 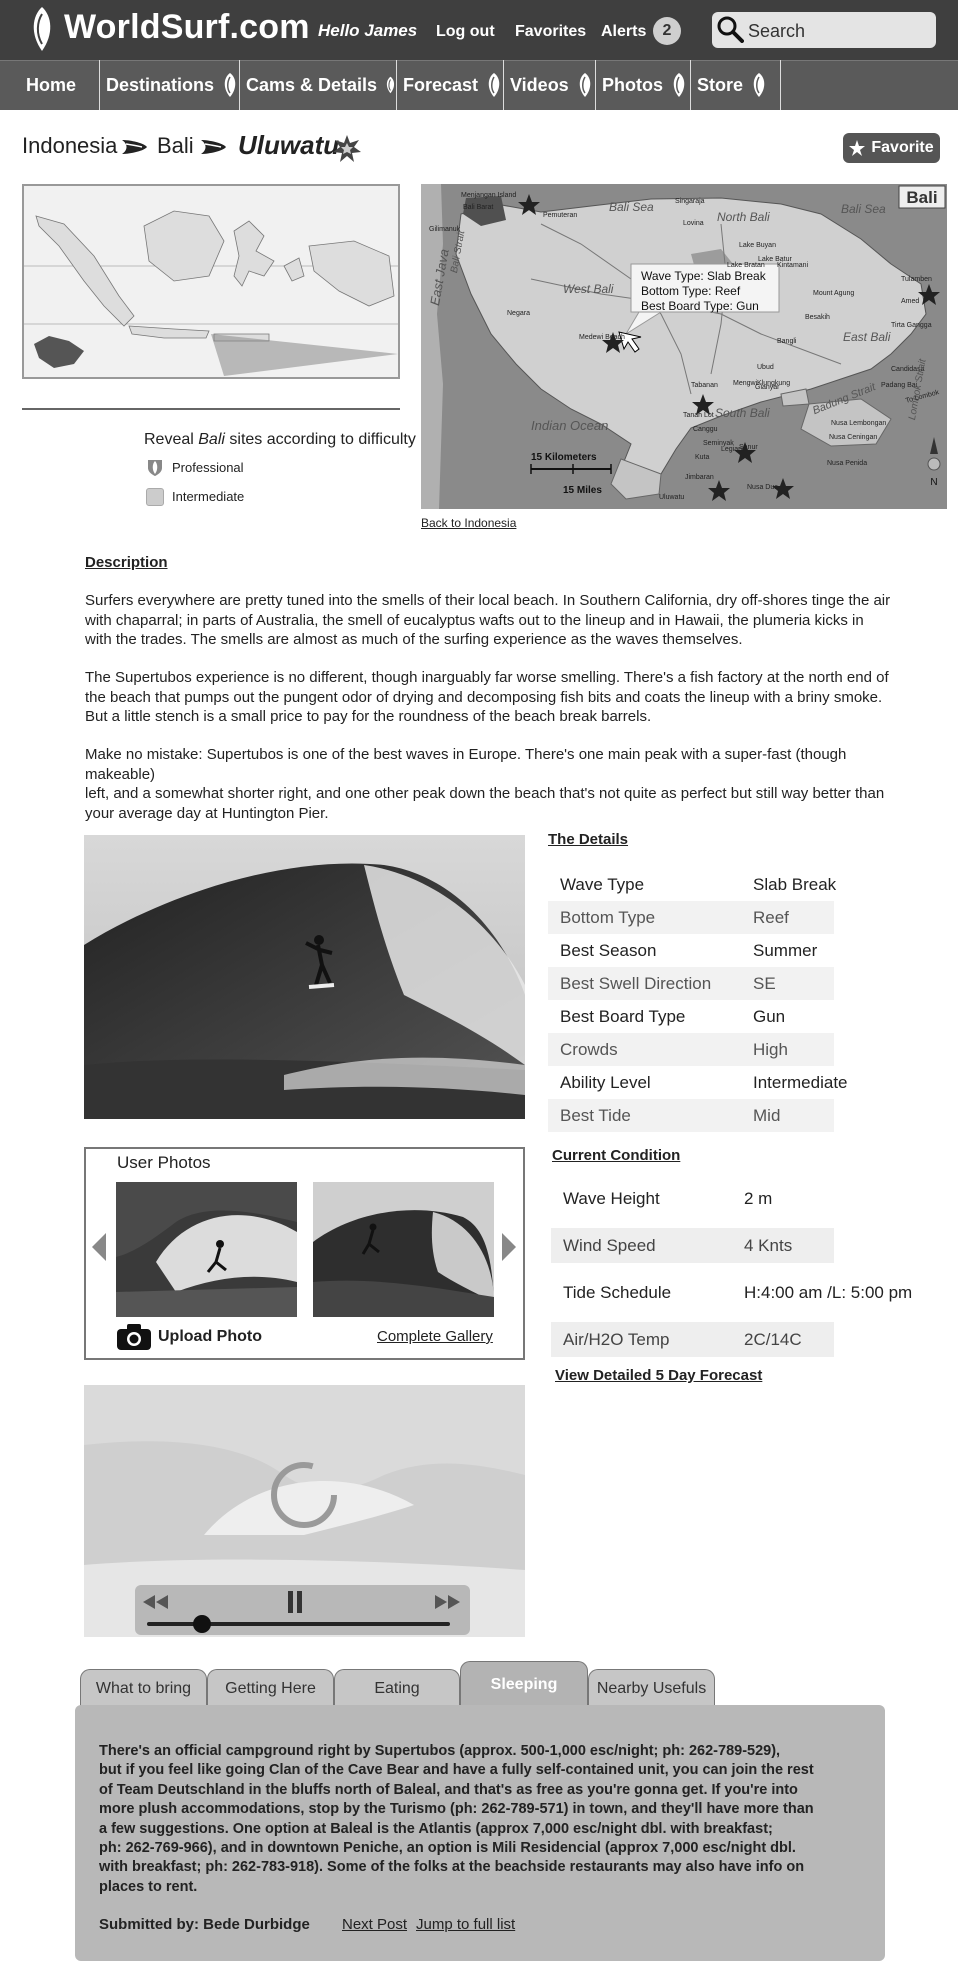 What do you see at coordinates (170, 85) in the screenshot?
I see `nav-destinations: Destinations` at bounding box center [170, 85].